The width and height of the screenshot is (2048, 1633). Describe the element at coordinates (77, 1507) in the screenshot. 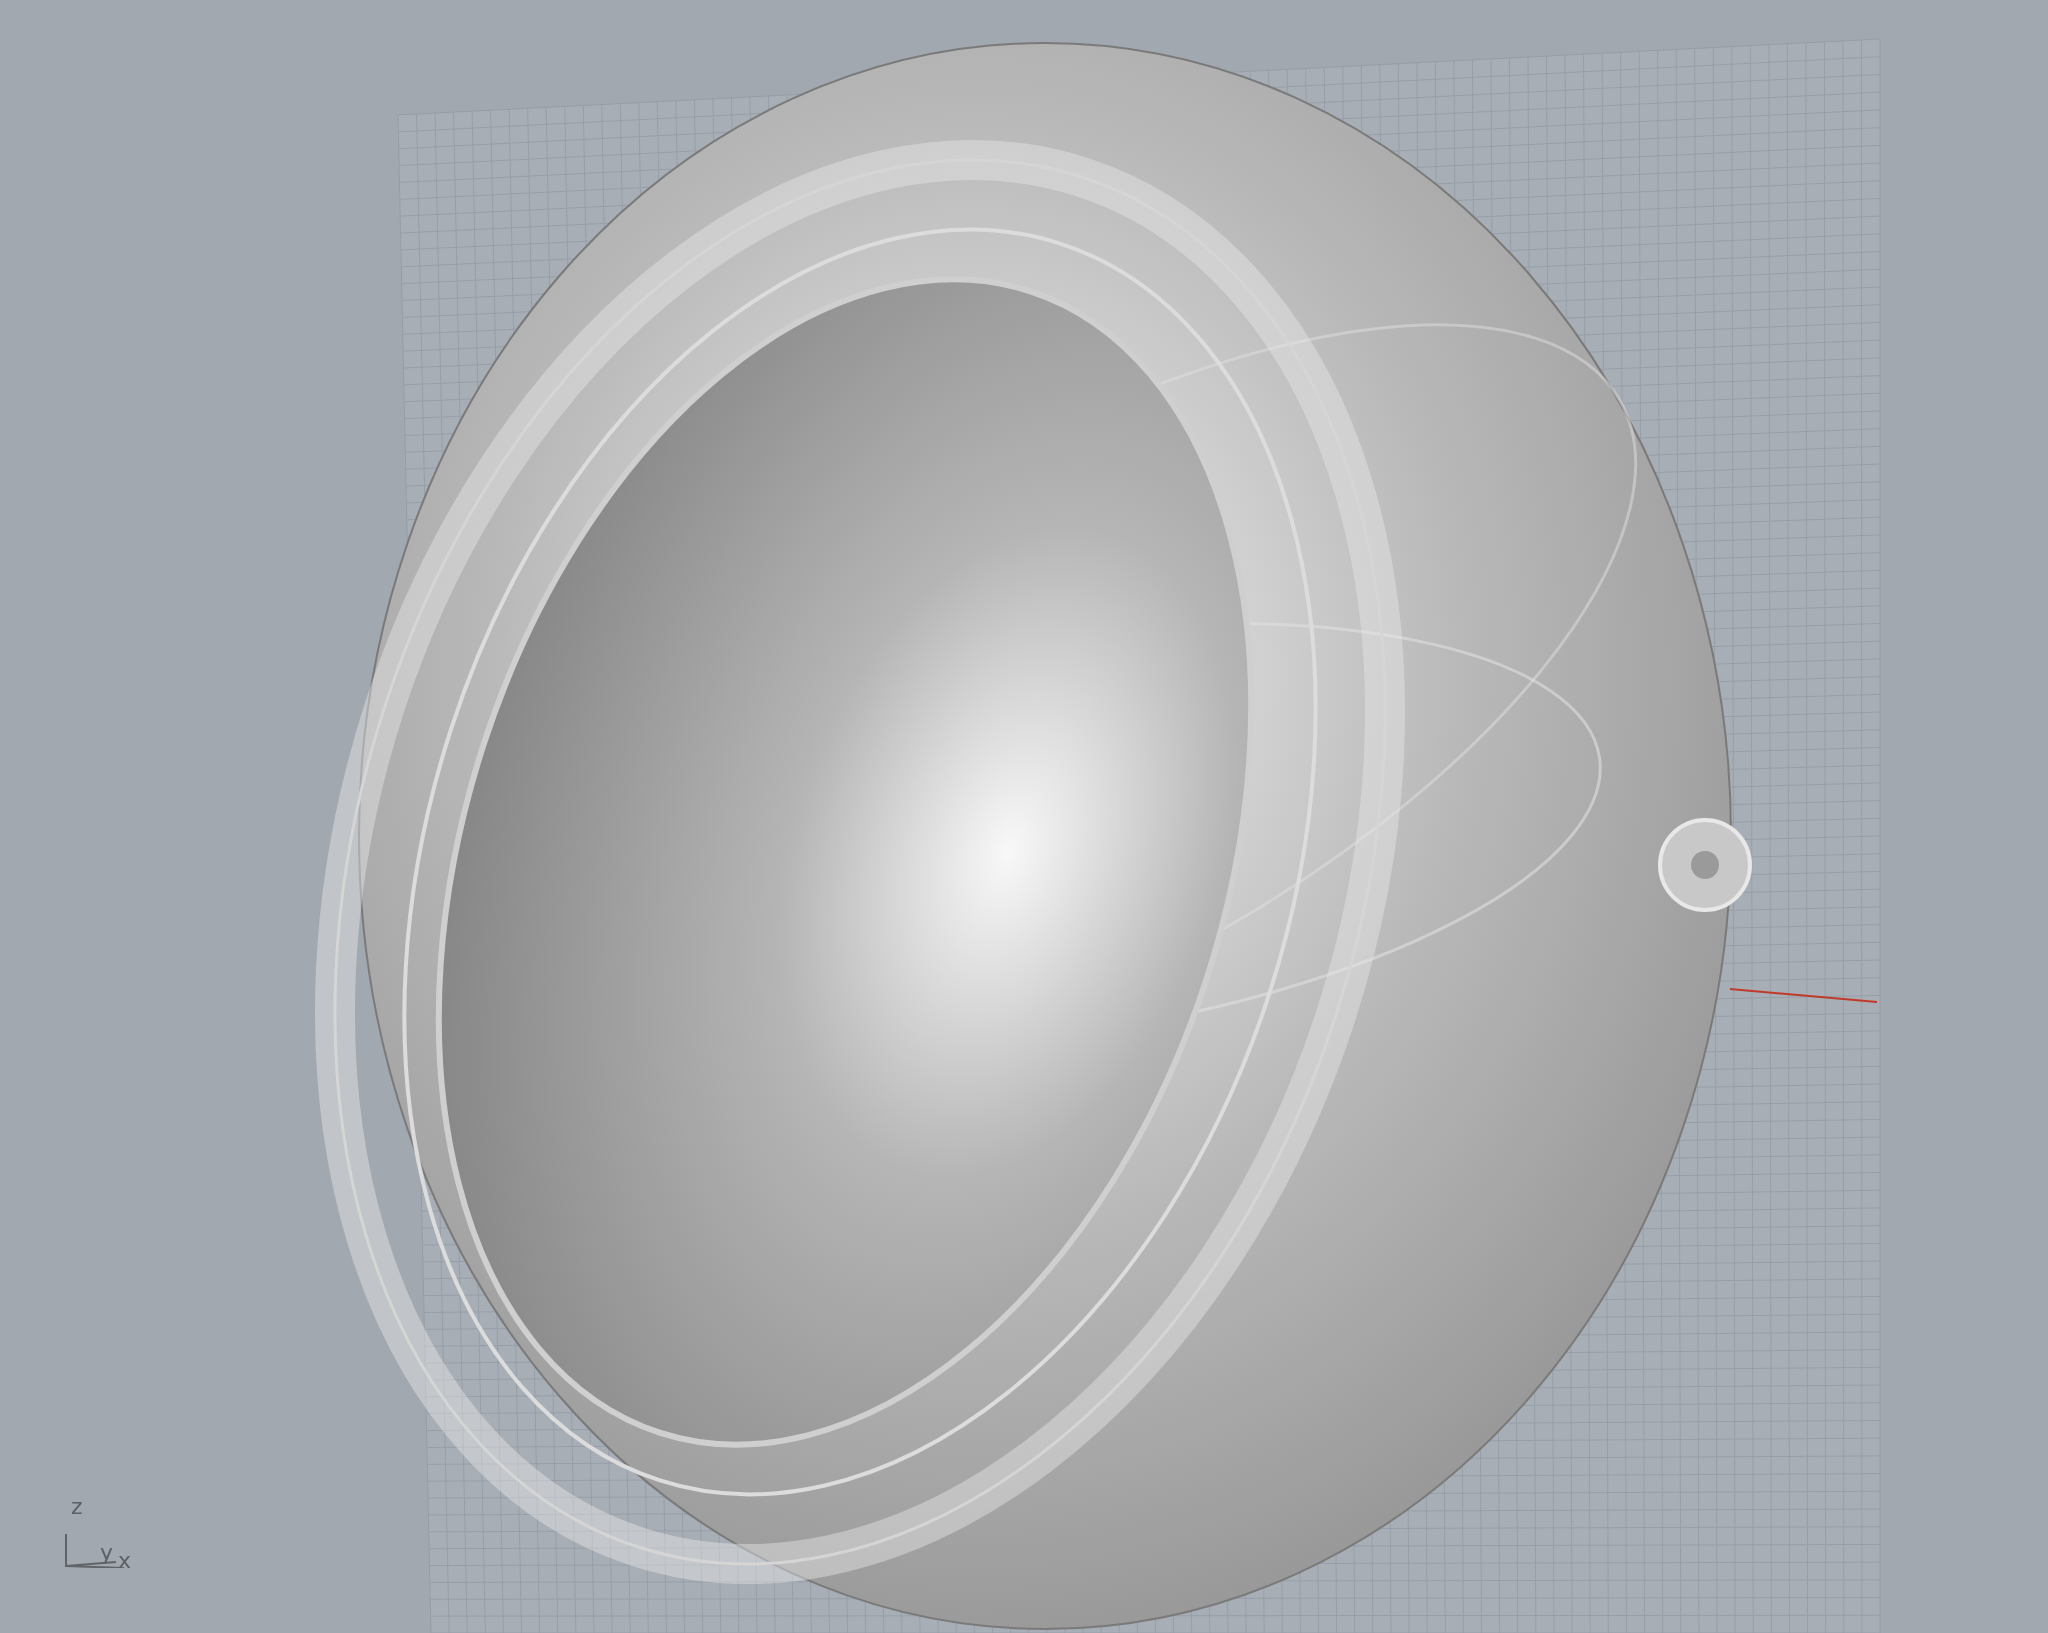

I see `axis-label: z` at that location.